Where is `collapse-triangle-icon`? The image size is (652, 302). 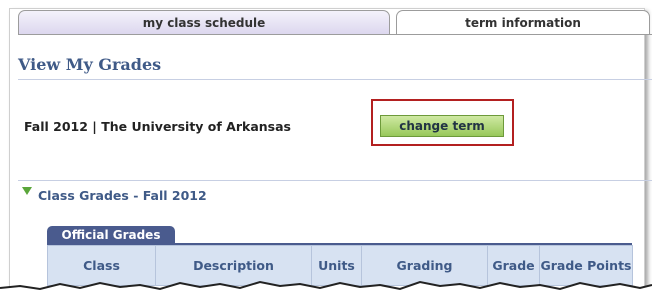
collapse-triangle-icon is located at coordinates (27, 191).